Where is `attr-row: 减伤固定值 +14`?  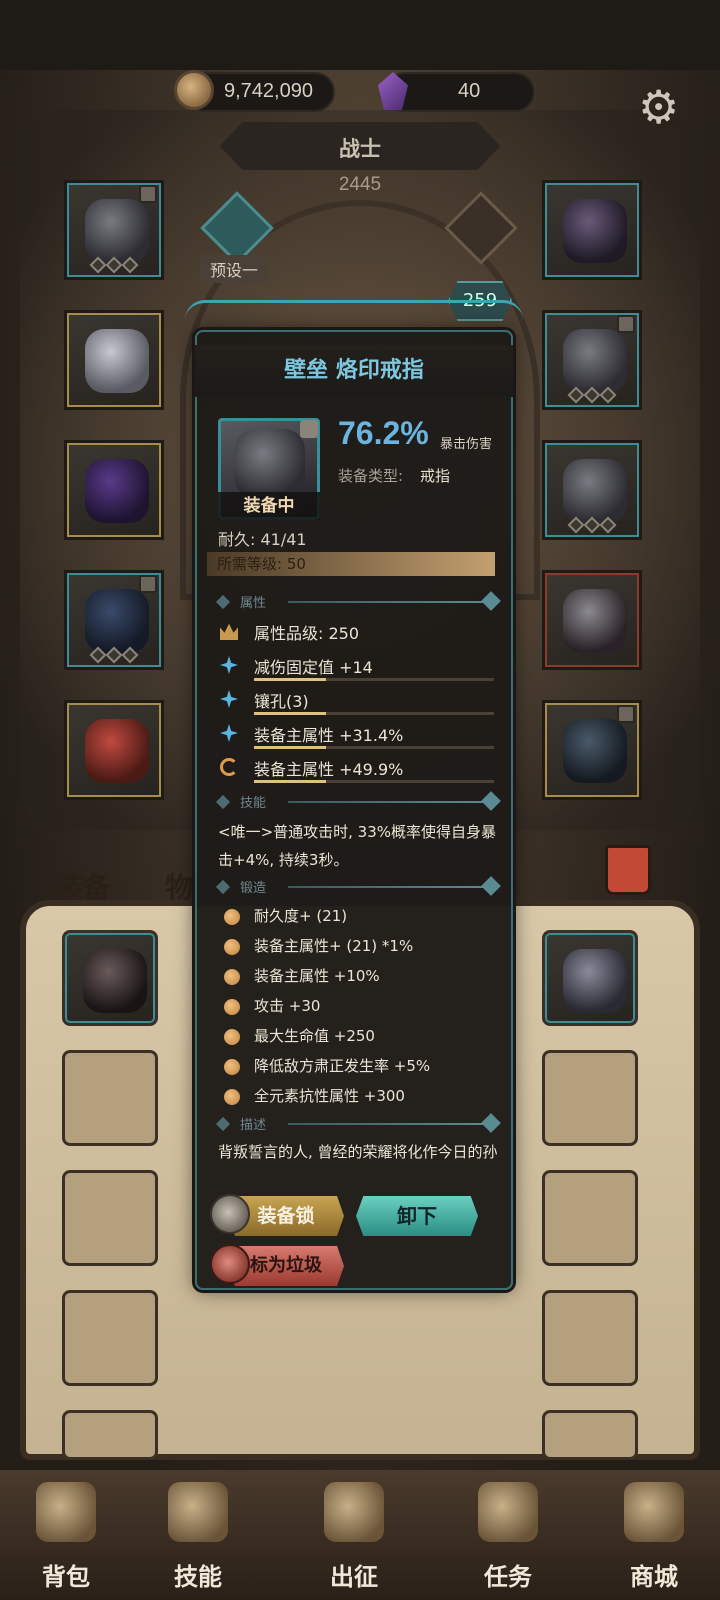 attr-row: 减伤固定值 +14 is located at coordinates (357, 667).